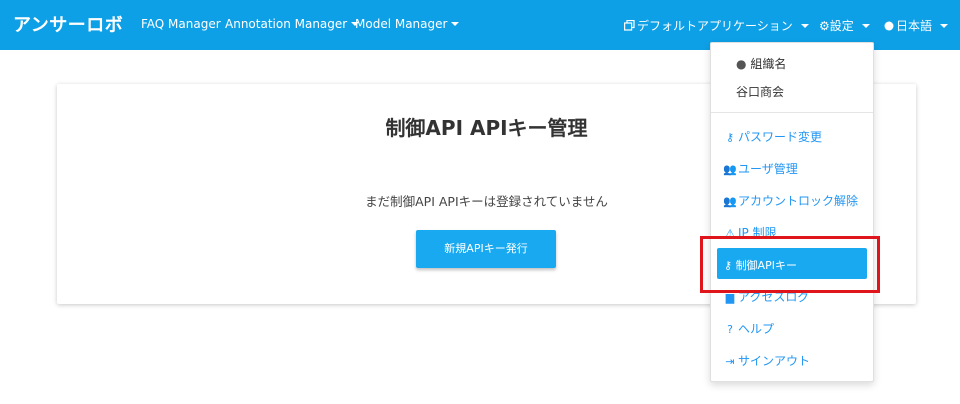 The image size is (960, 404). I want to click on sign-out-icon: ⇥, so click(730, 361).